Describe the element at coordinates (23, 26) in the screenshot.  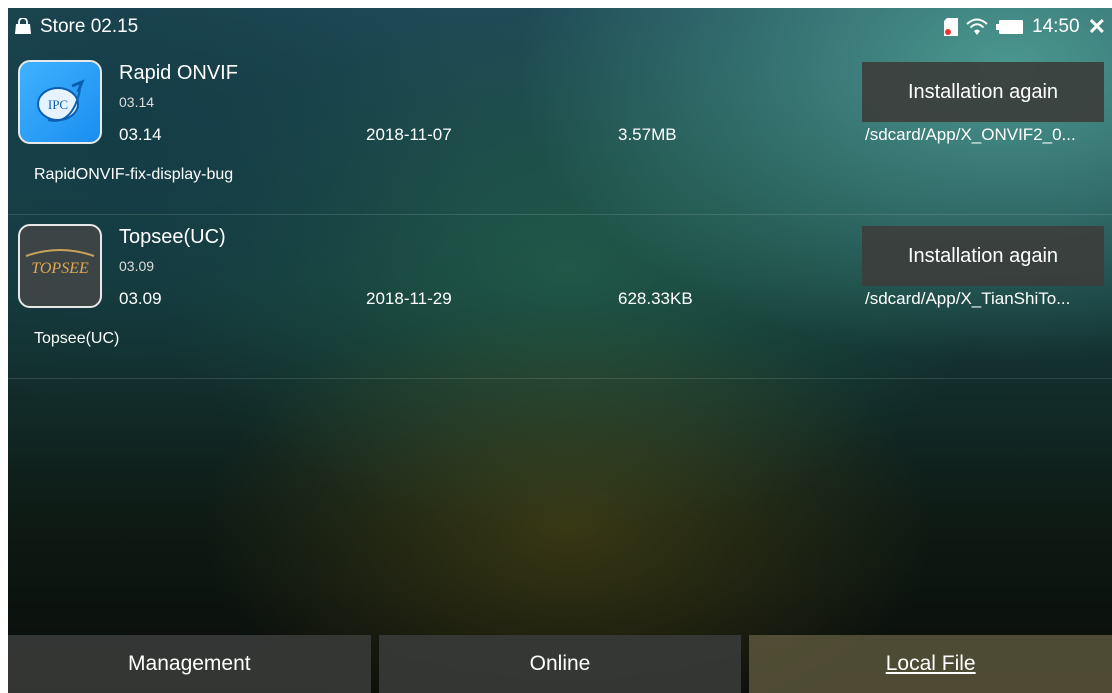
I see `bag-icon` at that location.